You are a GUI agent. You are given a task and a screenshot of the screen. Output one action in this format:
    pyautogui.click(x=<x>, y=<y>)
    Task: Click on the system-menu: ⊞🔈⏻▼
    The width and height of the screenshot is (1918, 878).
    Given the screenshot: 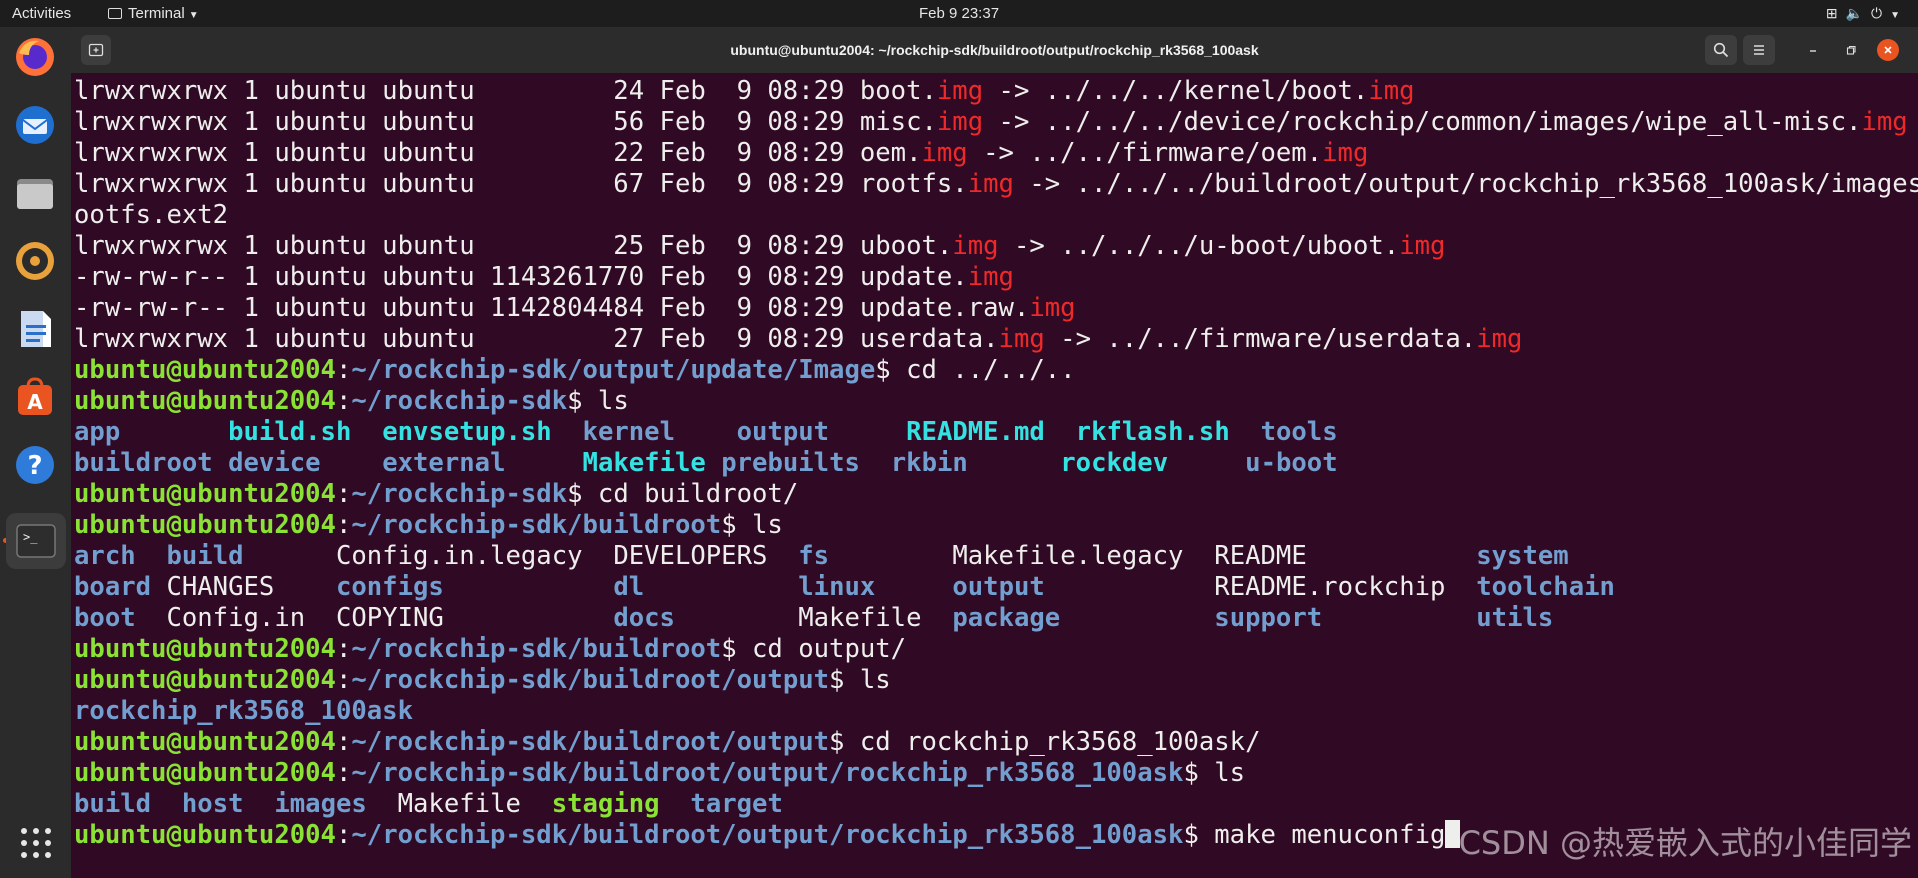 What is the action you would take?
    pyautogui.click(x=1867, y=13)
    